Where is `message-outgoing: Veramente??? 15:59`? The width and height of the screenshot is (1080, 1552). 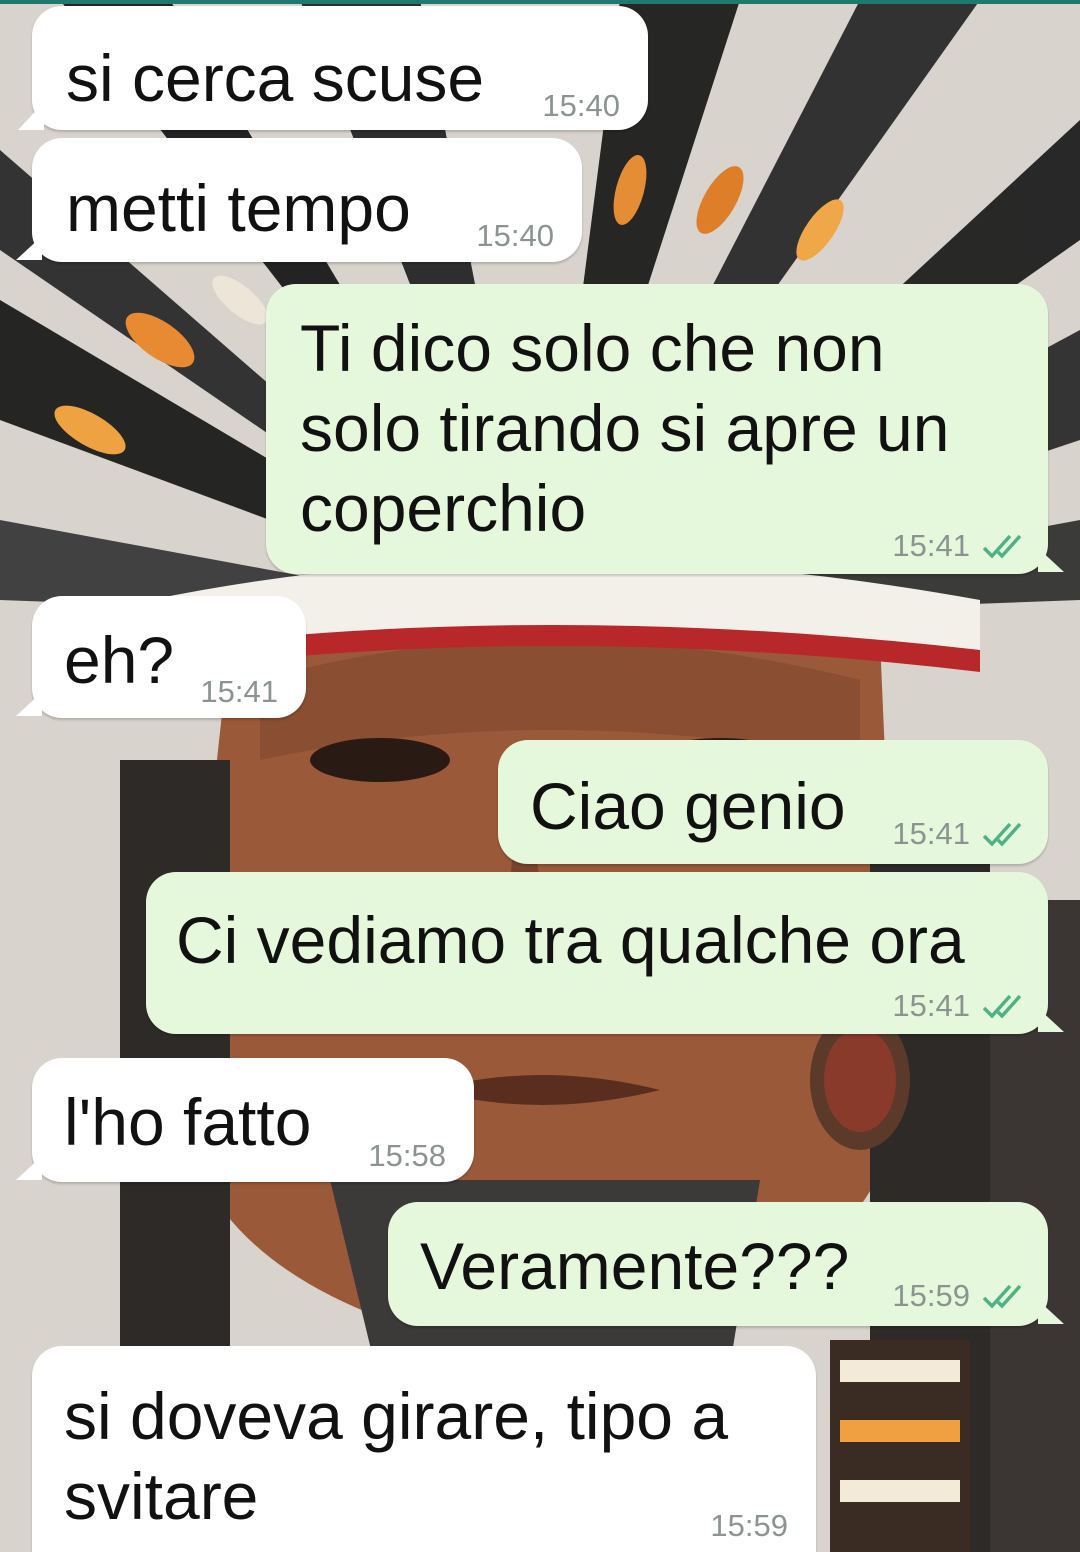 message-outgoing: Veramente??? 15:59 is located at coordinates (726, 1264).